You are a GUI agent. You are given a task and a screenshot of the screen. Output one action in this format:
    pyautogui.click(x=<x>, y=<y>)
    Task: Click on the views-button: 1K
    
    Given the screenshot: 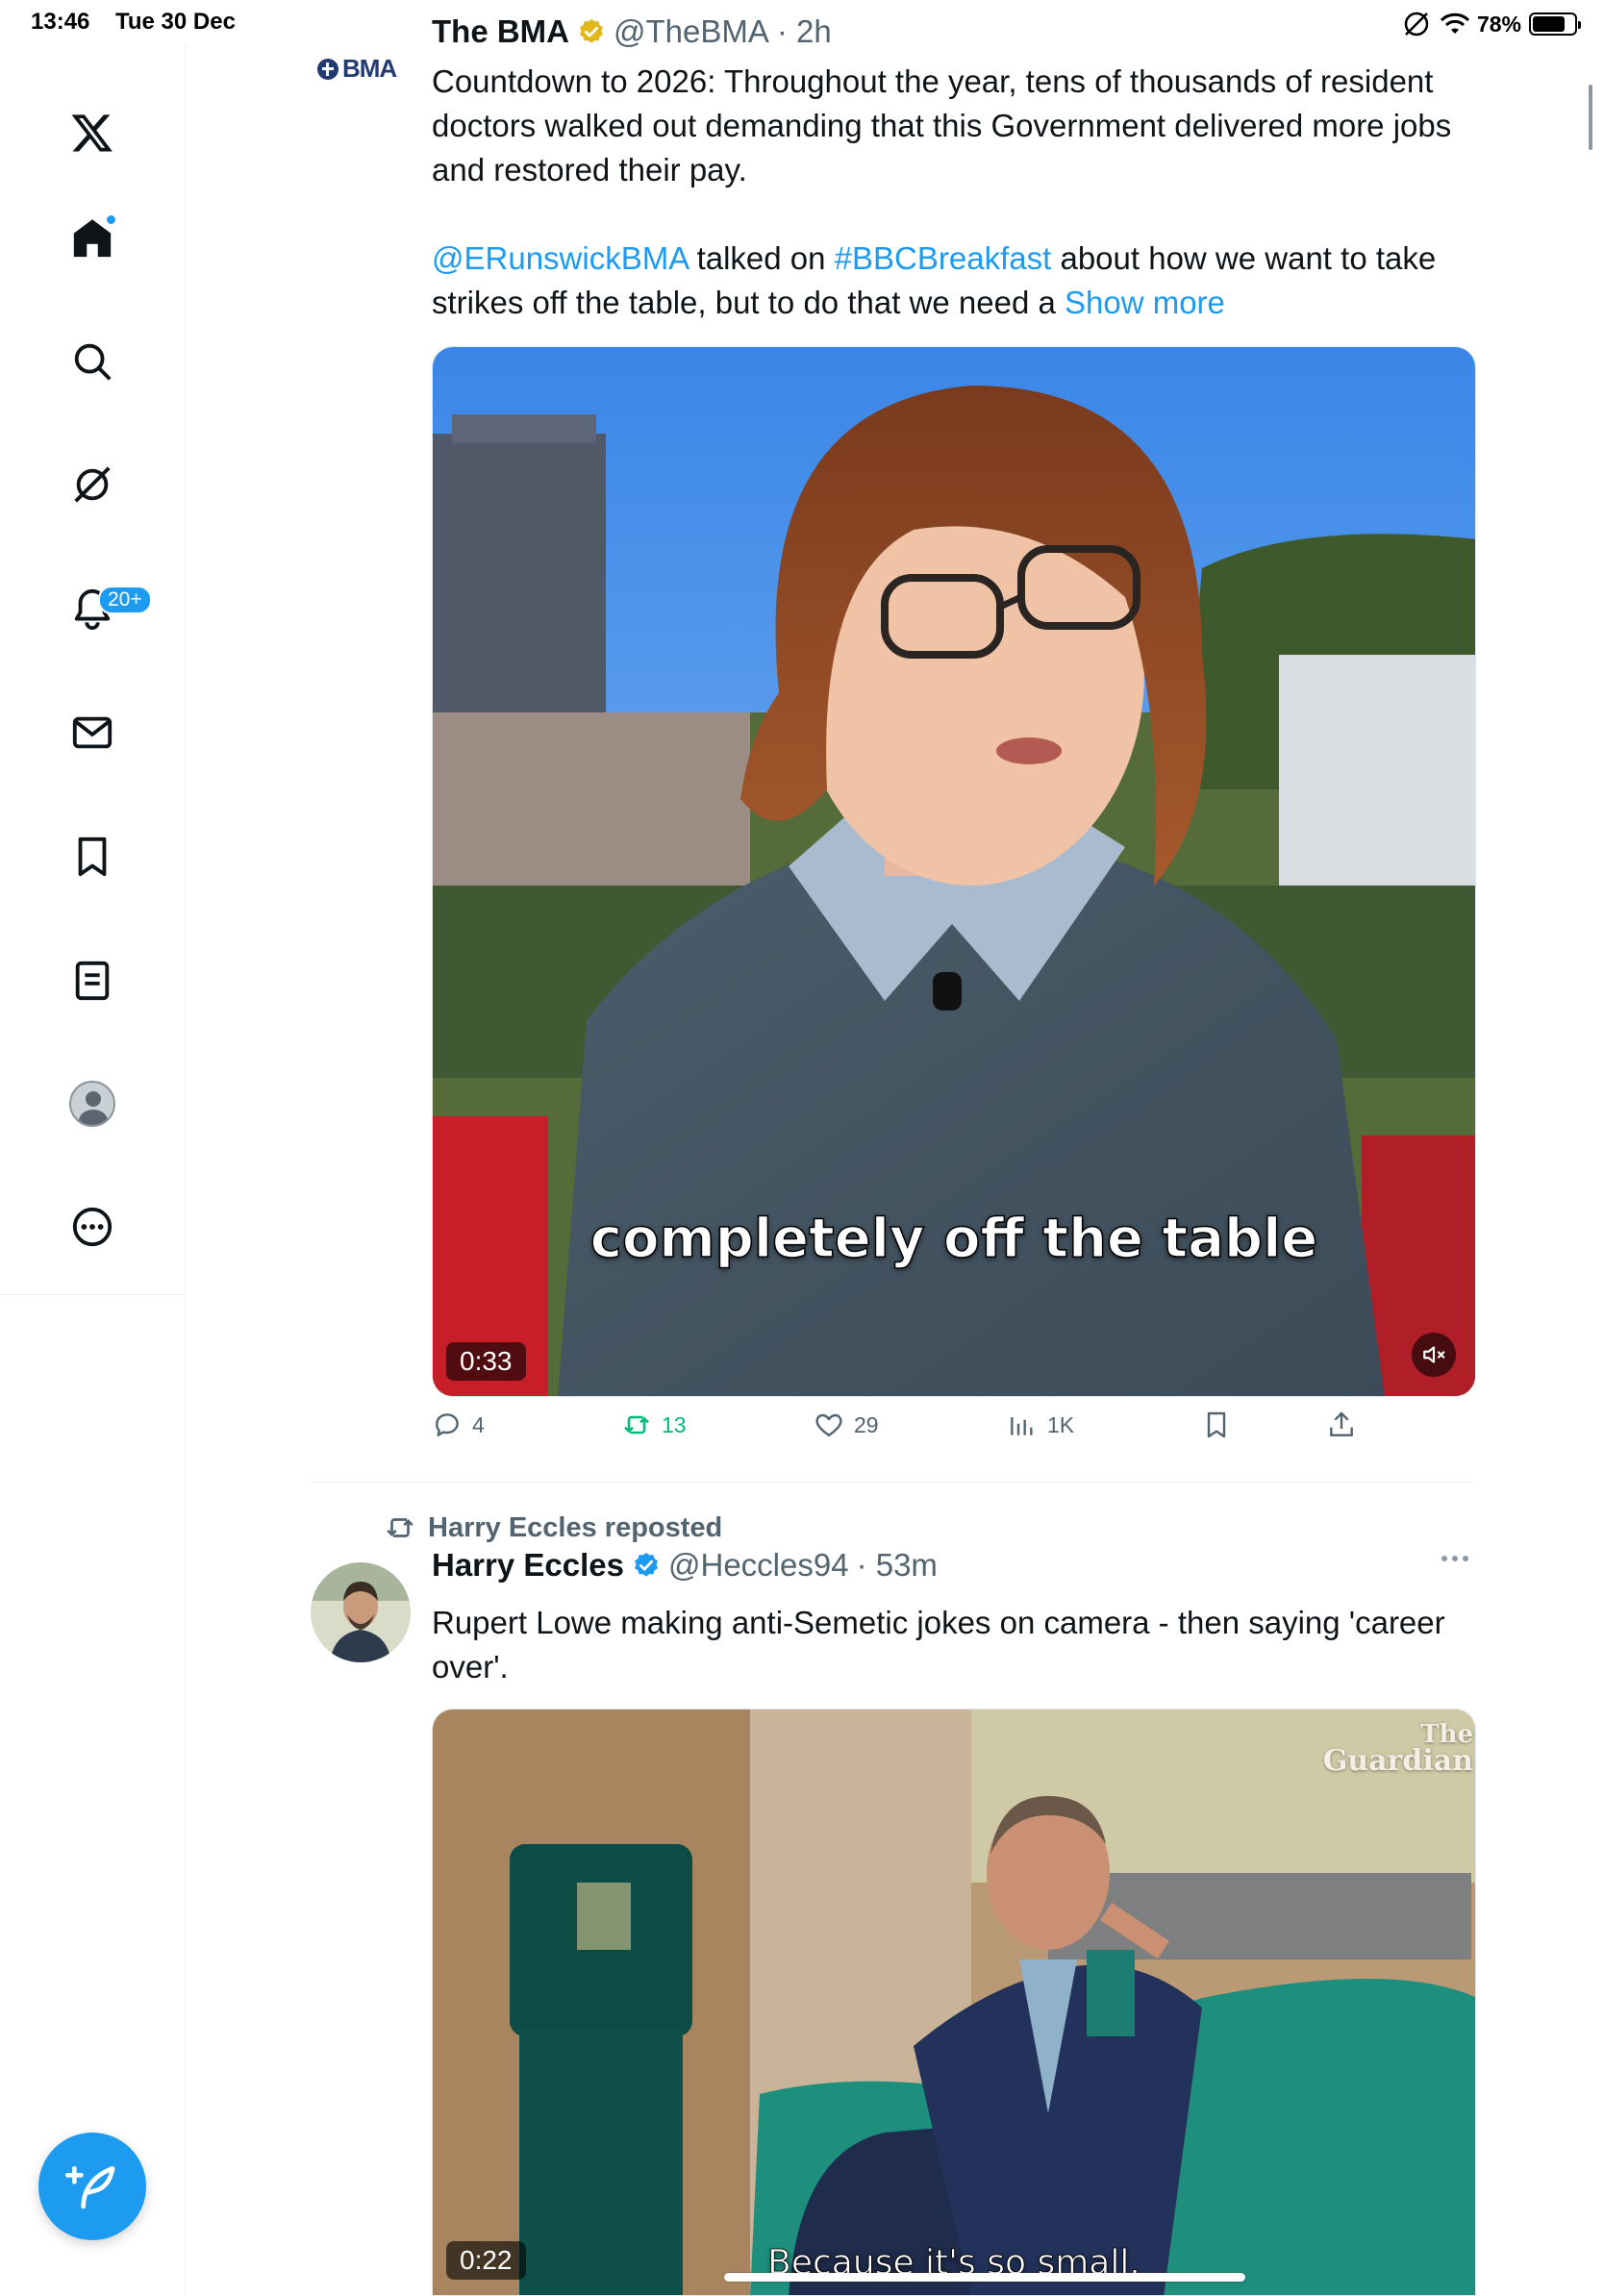 What is the action you would take?
    pyautogui.click(x=1040, y=1425)
    